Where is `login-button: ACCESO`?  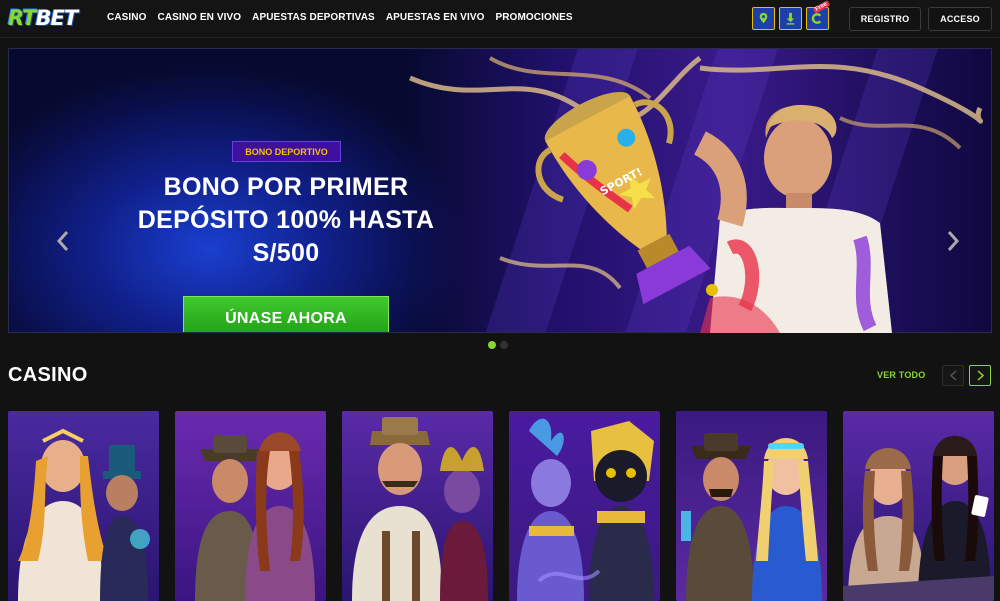
login-button: ACCESO is located at coordinates (960, 19).